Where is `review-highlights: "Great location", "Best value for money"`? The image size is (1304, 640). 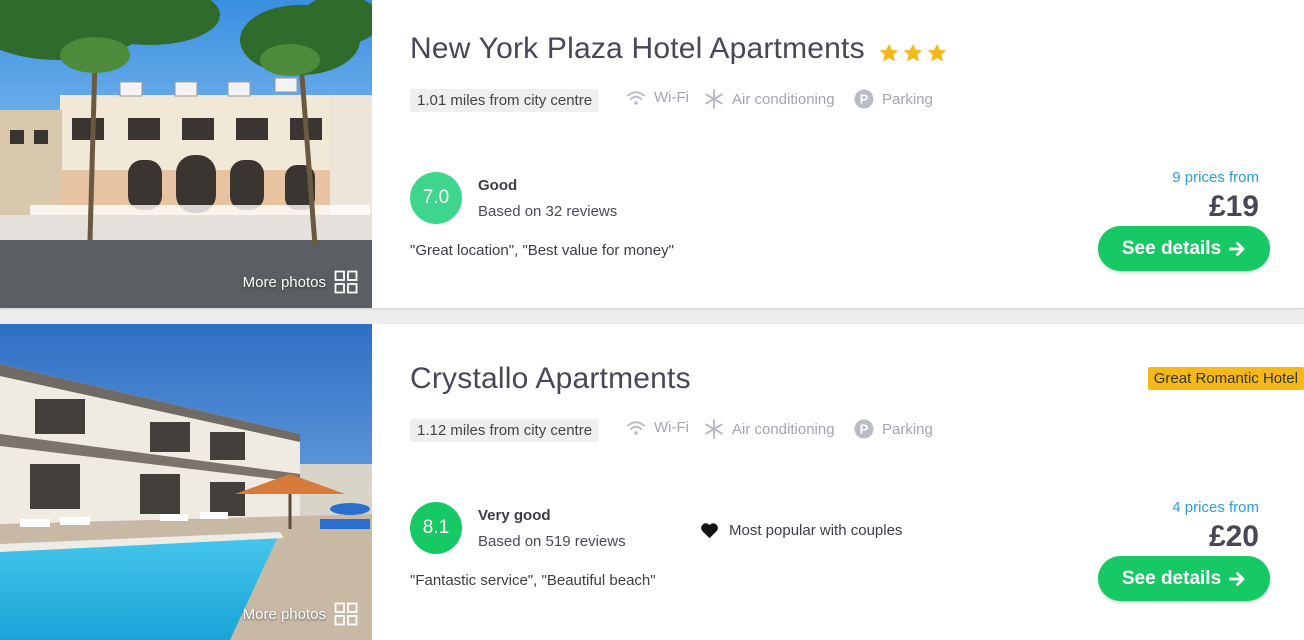
review-highlights: "Great location", "Best value for money" is located at coordinates (542, 250).